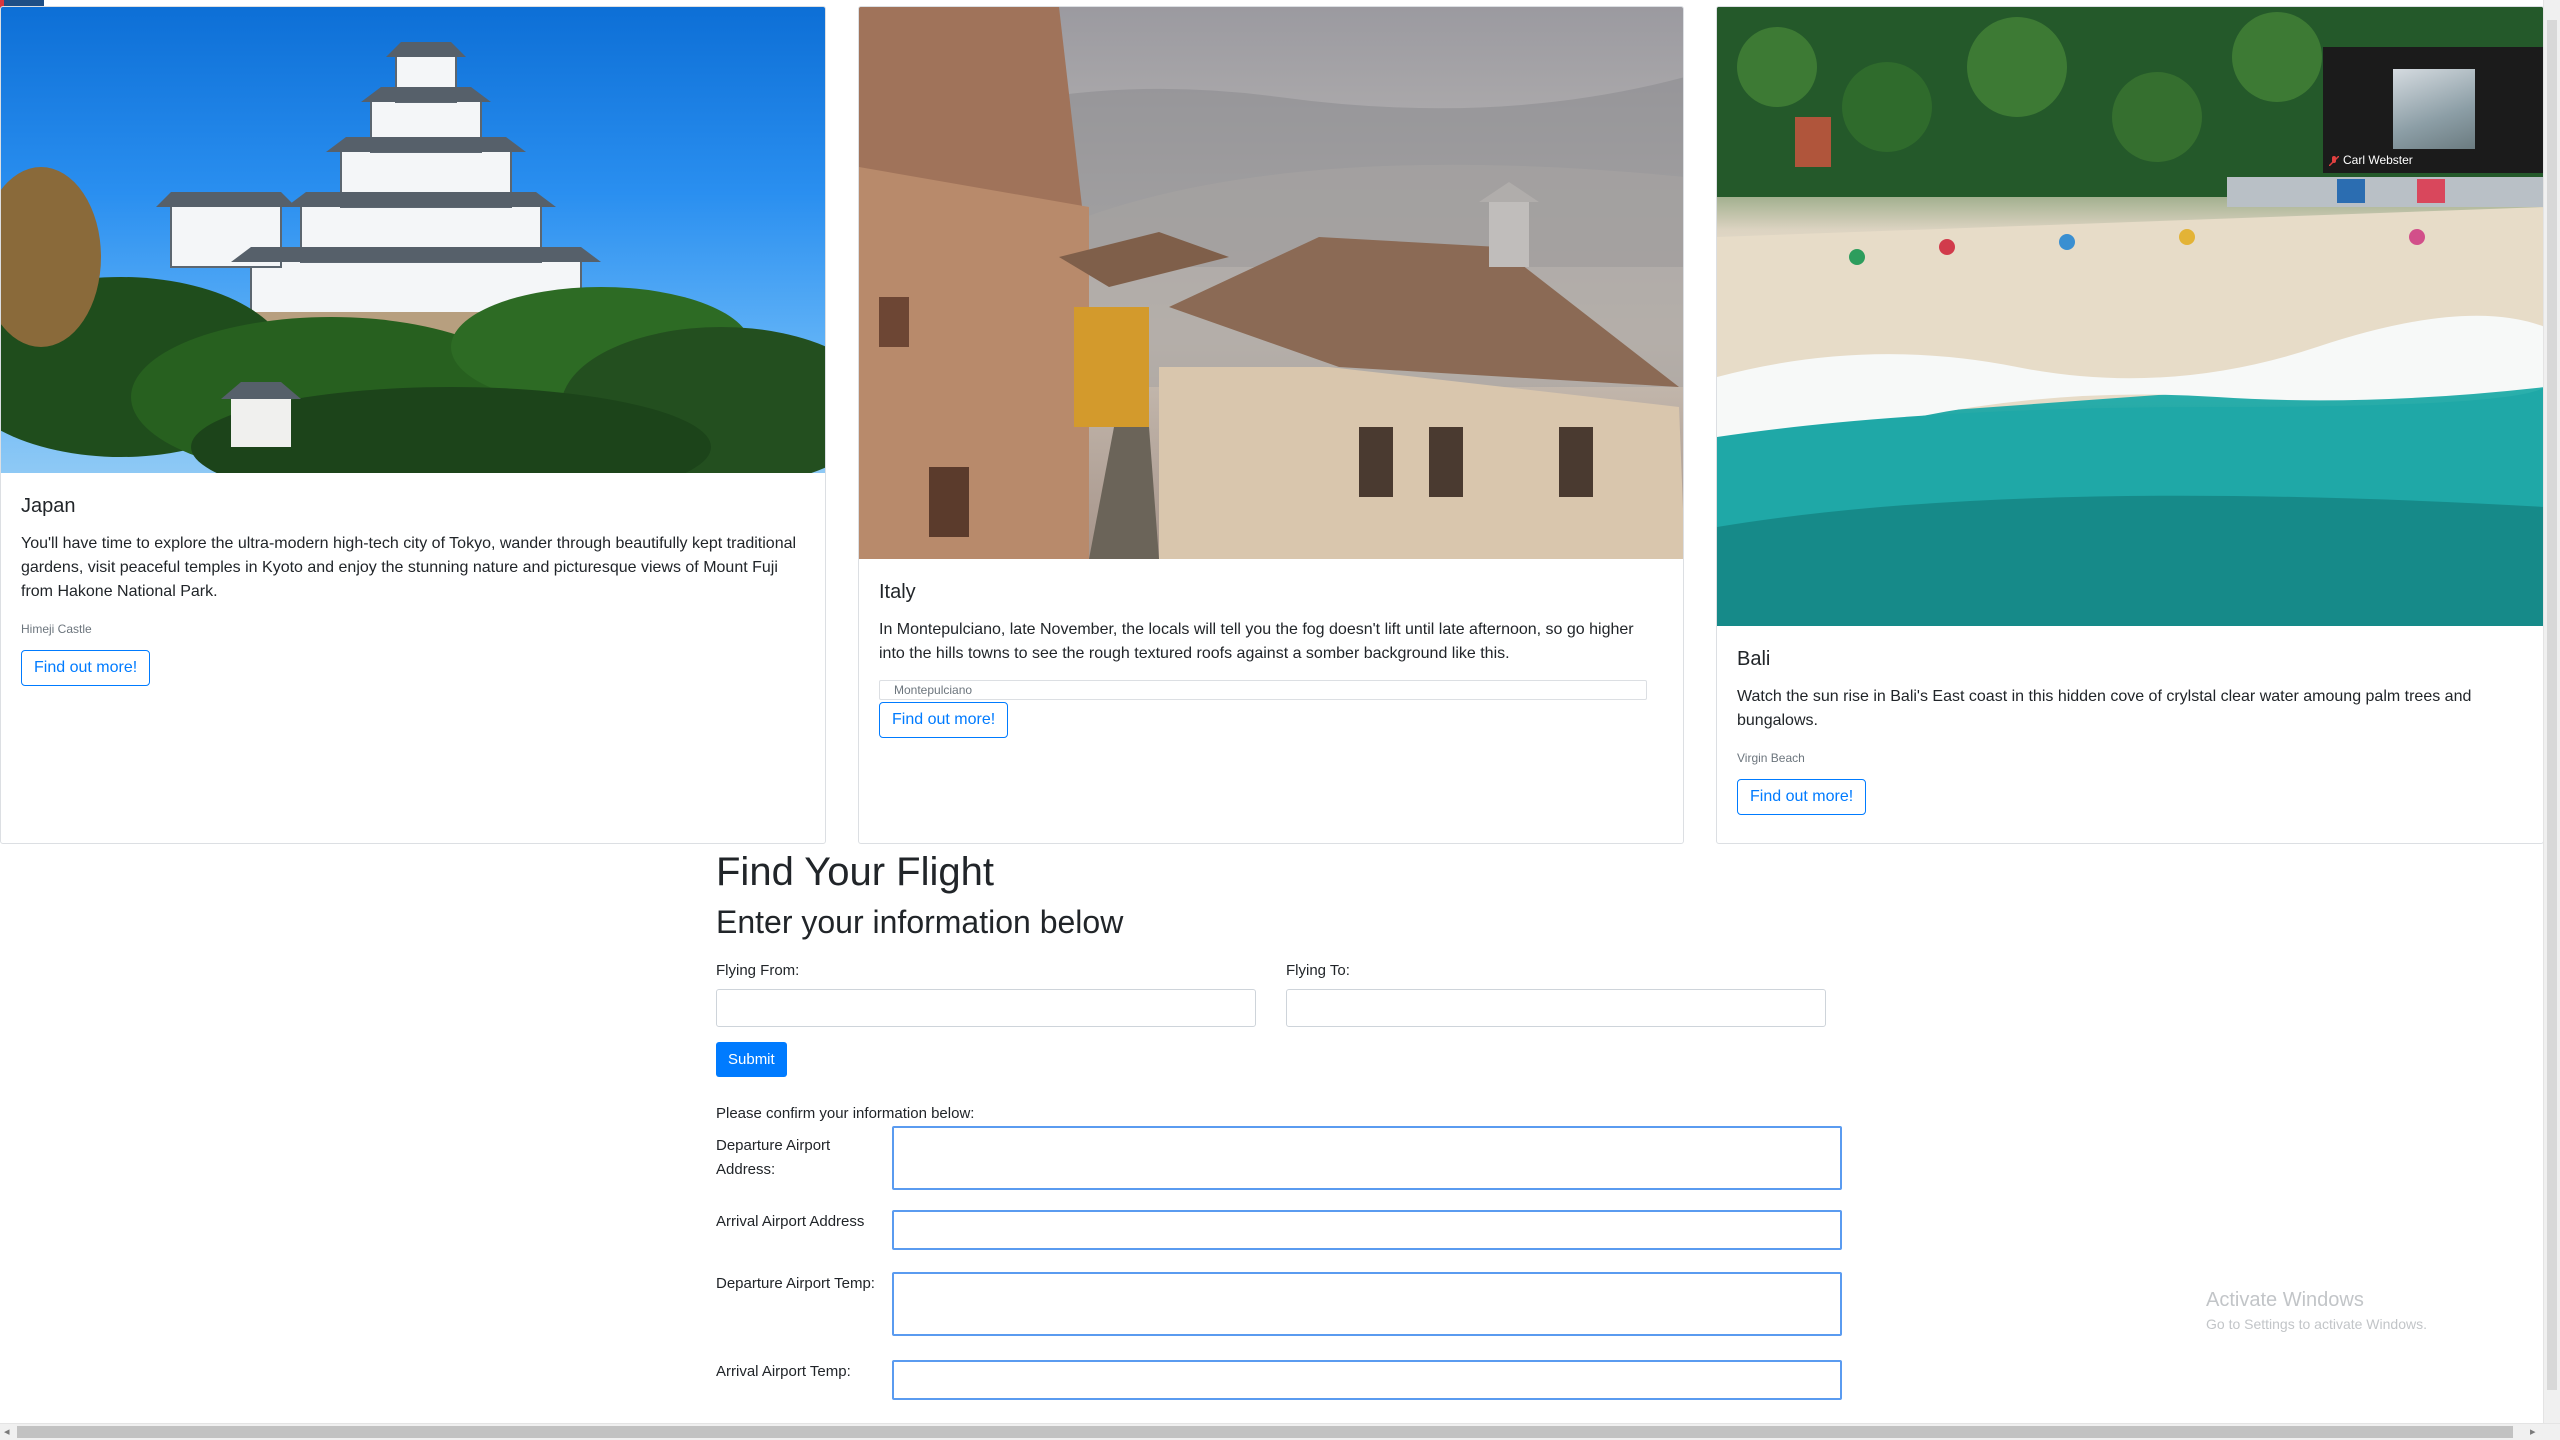  I want to click on departure-temp-field, so click(1367, 1304).